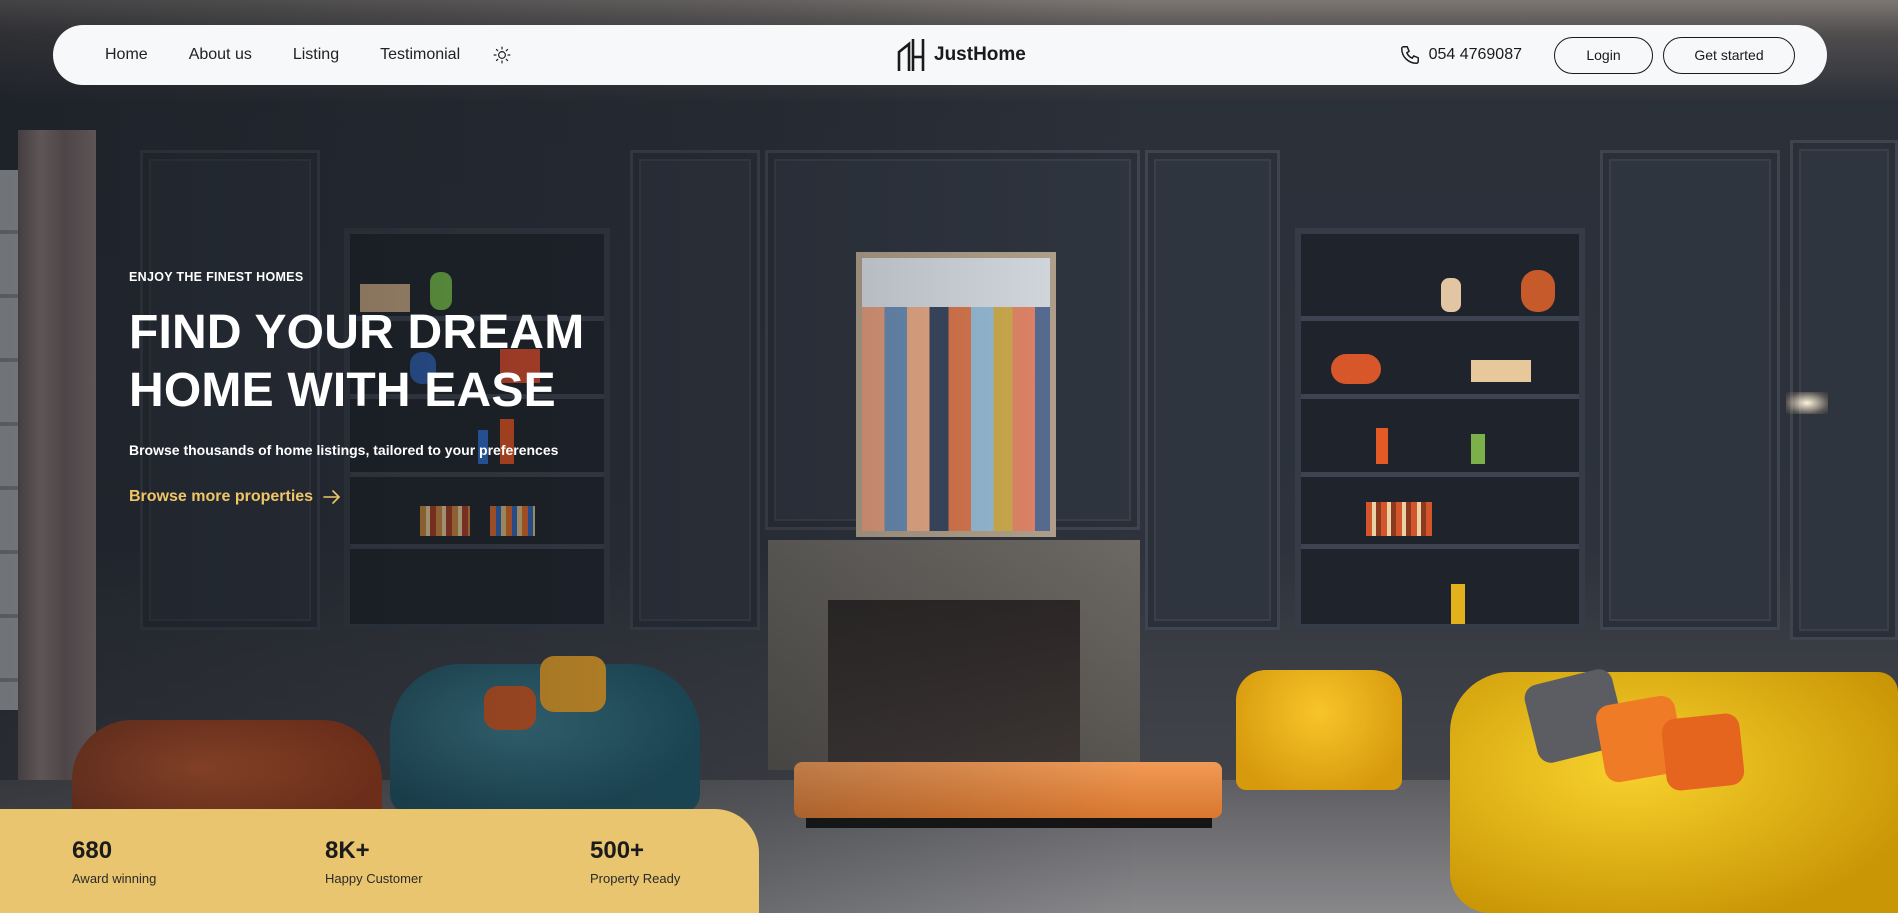  I want to click on phone-contact: 054 4769087, so click(1460, 55).